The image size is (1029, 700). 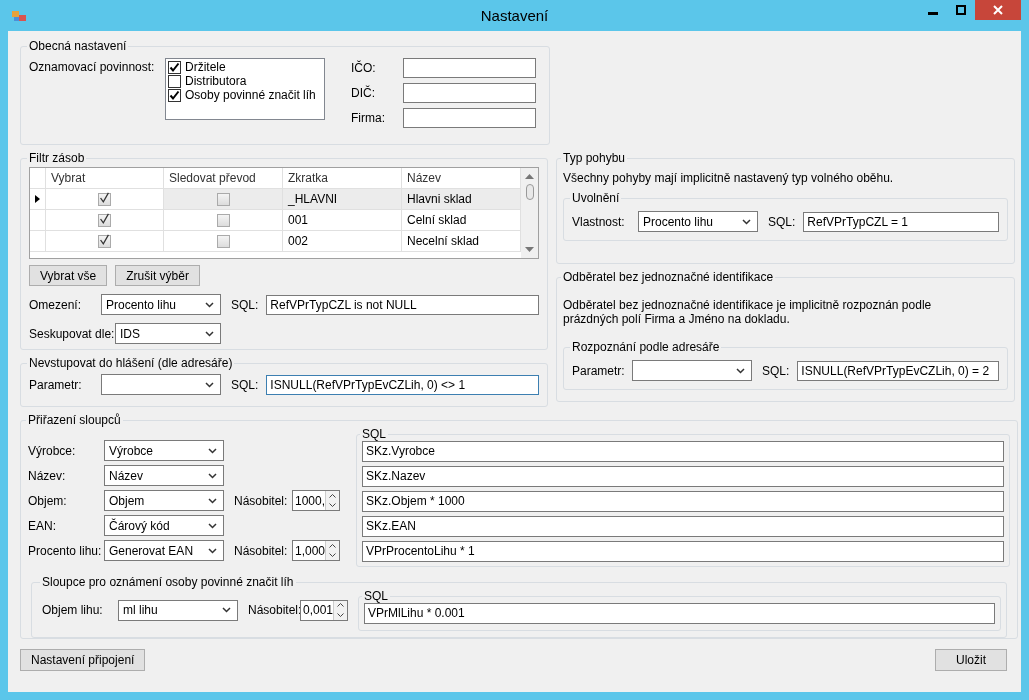 I want to click on table-cell: Hlavni sklad, so click(x=461, y=199).